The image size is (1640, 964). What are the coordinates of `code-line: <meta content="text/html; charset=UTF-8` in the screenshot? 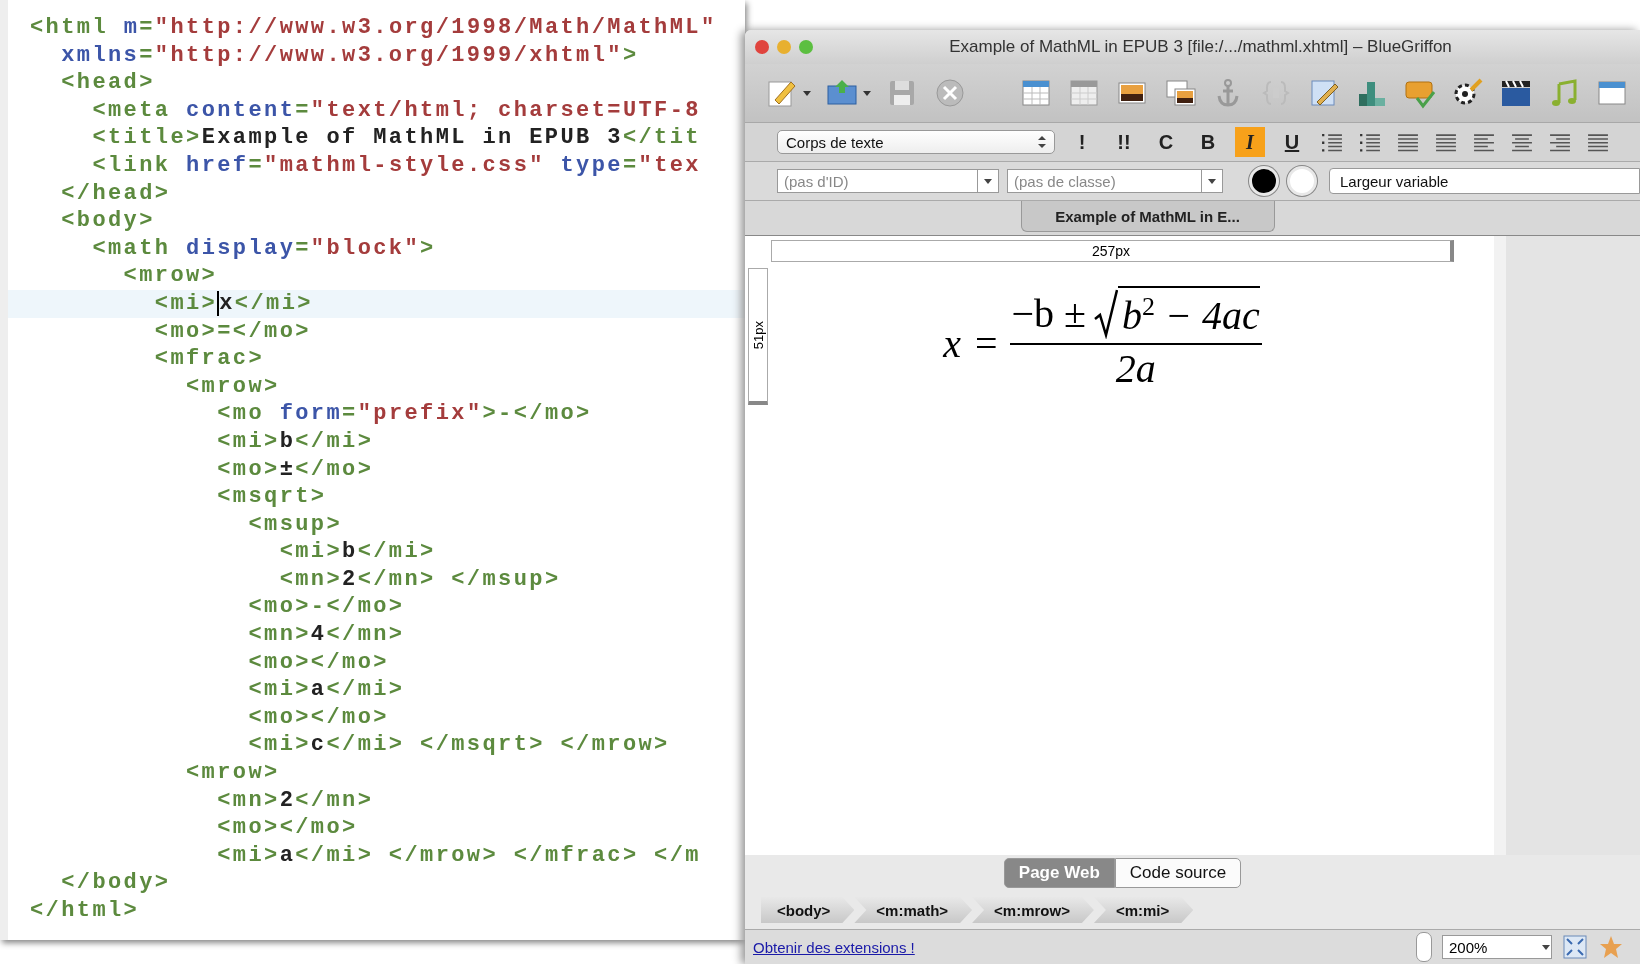 It's located at (396, 110).